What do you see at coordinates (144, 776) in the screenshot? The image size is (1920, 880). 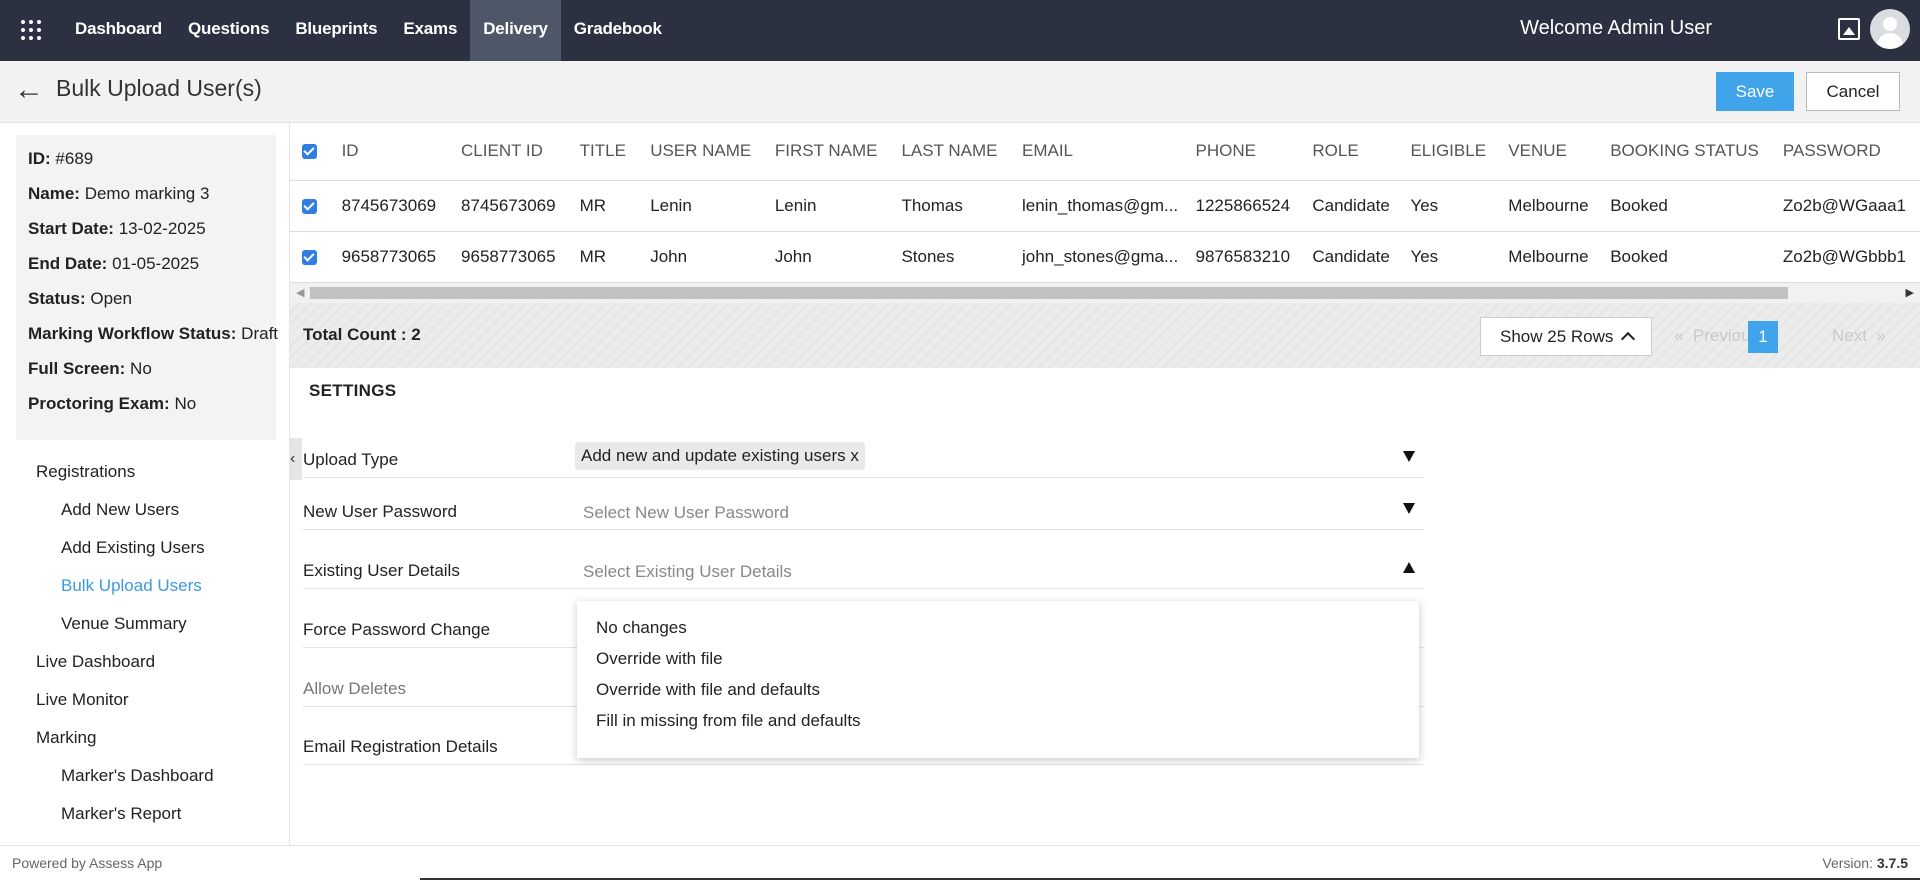 I see `menu-markers-dashboard: Marker's Dashboard` at bounding box center [144, 776].